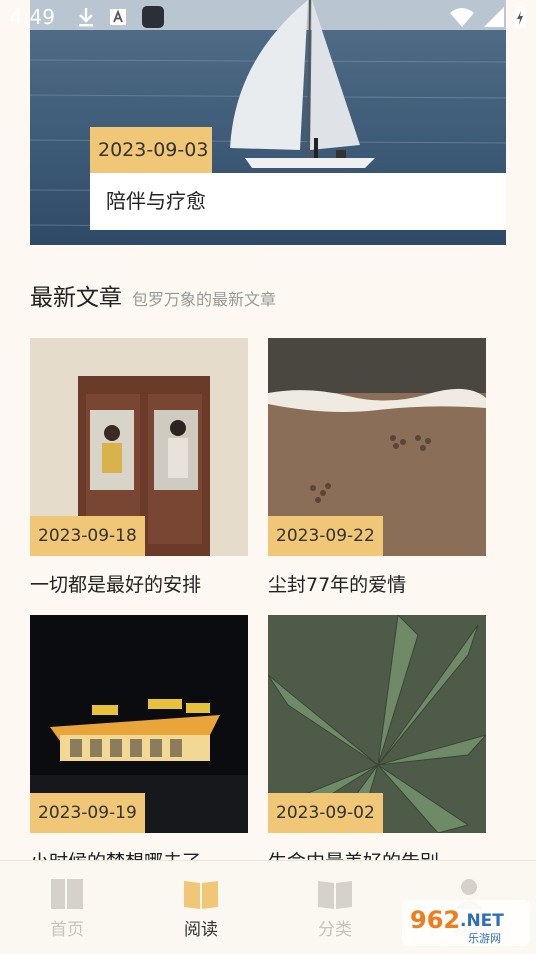 Image resolution: width=536 pixels, height=954 pixels. Describe the element at coordinates (76, 298) in the screenshot. I see `section-title: 最新文章` at that location.